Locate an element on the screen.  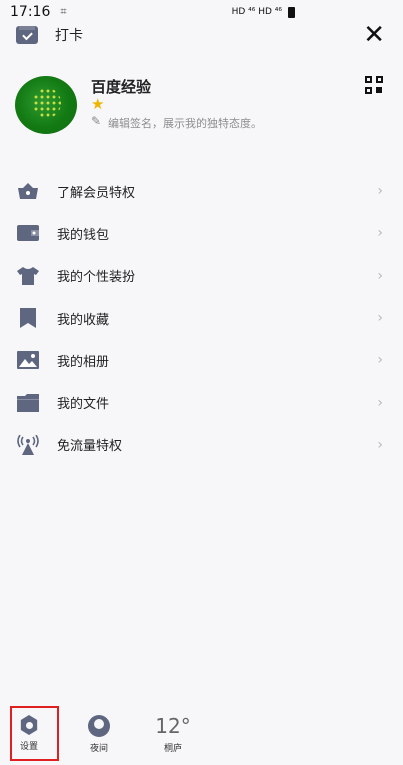
qr-code-icon is located at coordinates (374, 85).